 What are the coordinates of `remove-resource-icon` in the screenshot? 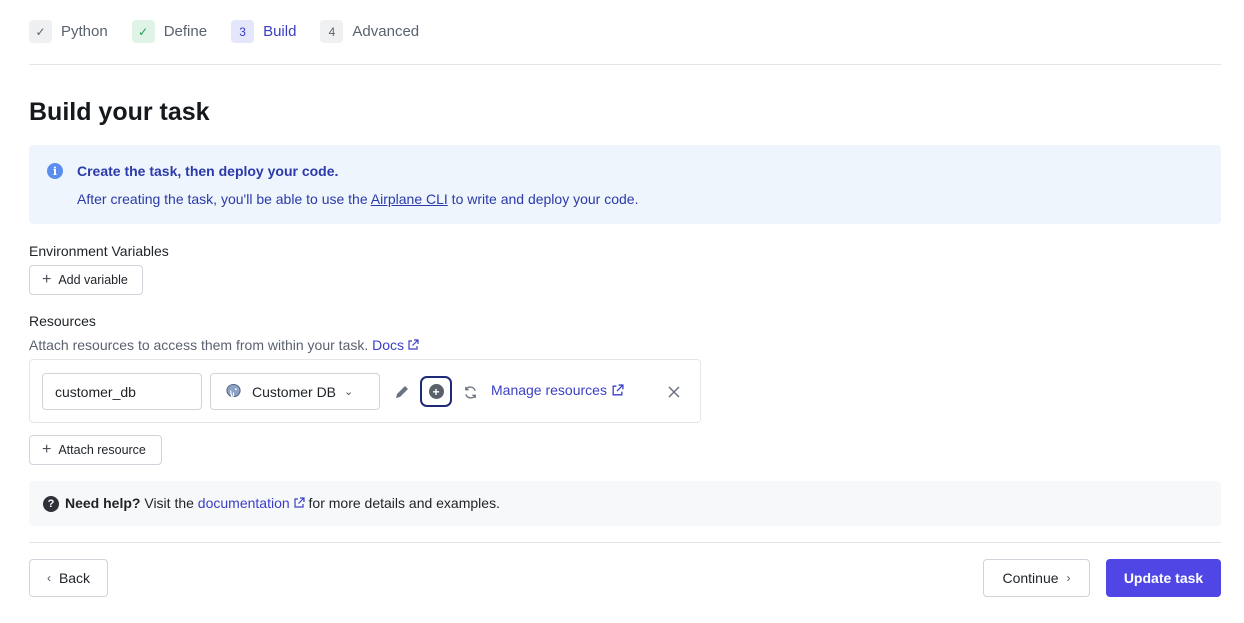 It's located at (674, 392).